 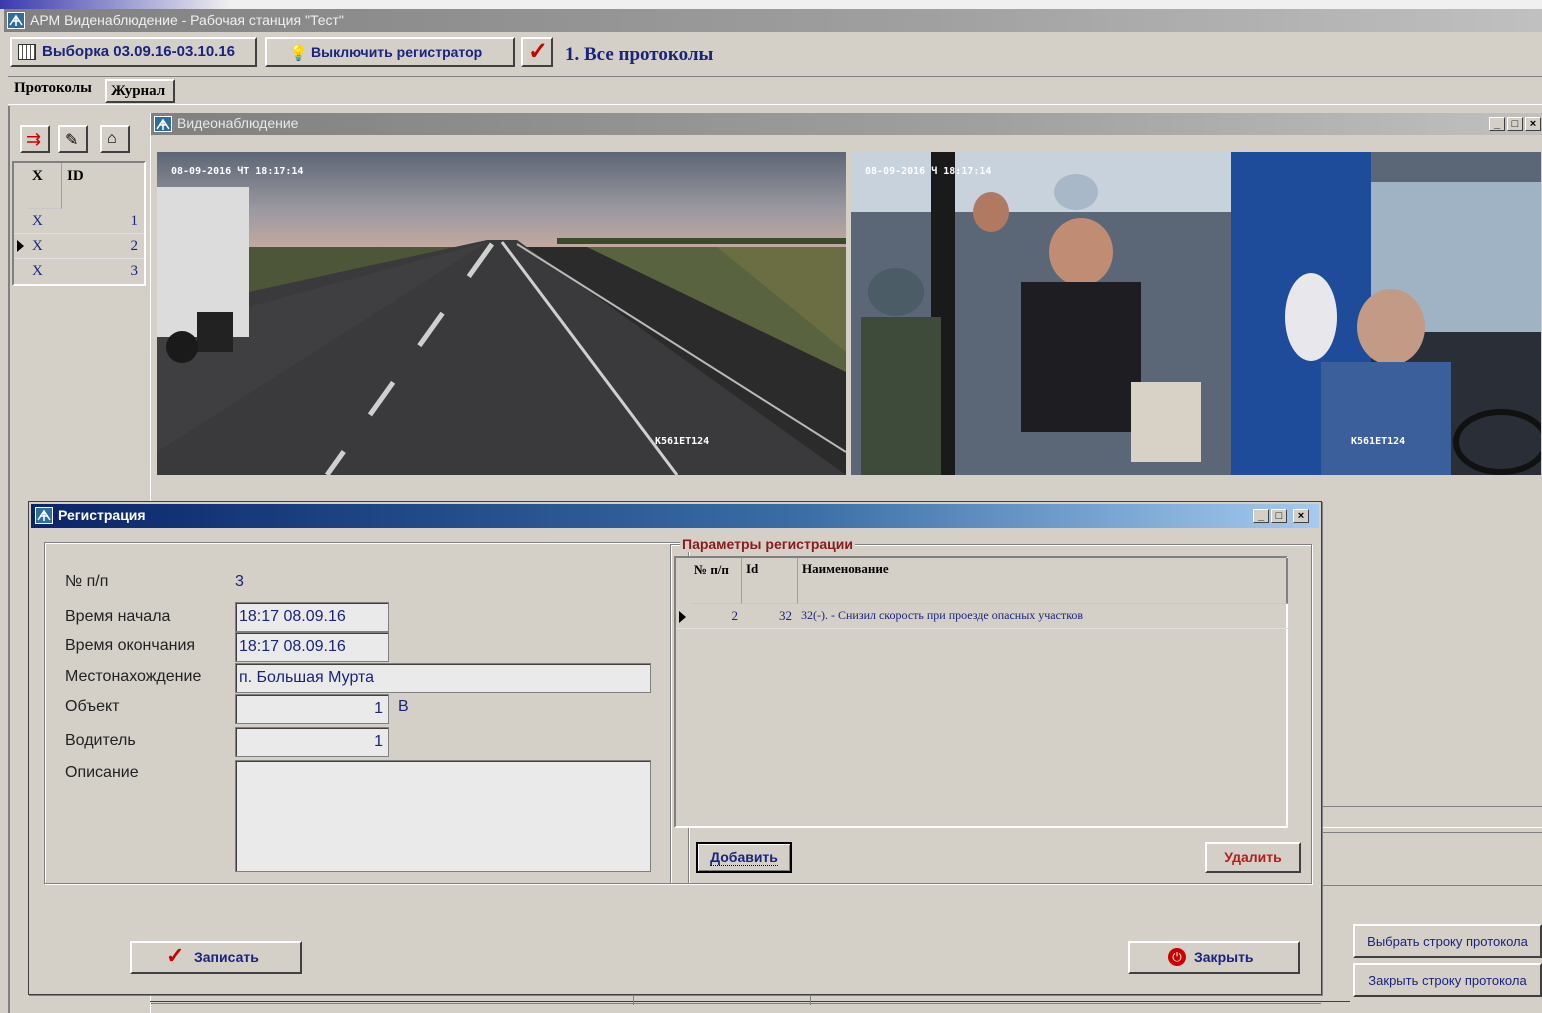 I want to click on cam2-timestamp: 08-09-2016 Ч 18:17:14, so click(x=928, y=171).